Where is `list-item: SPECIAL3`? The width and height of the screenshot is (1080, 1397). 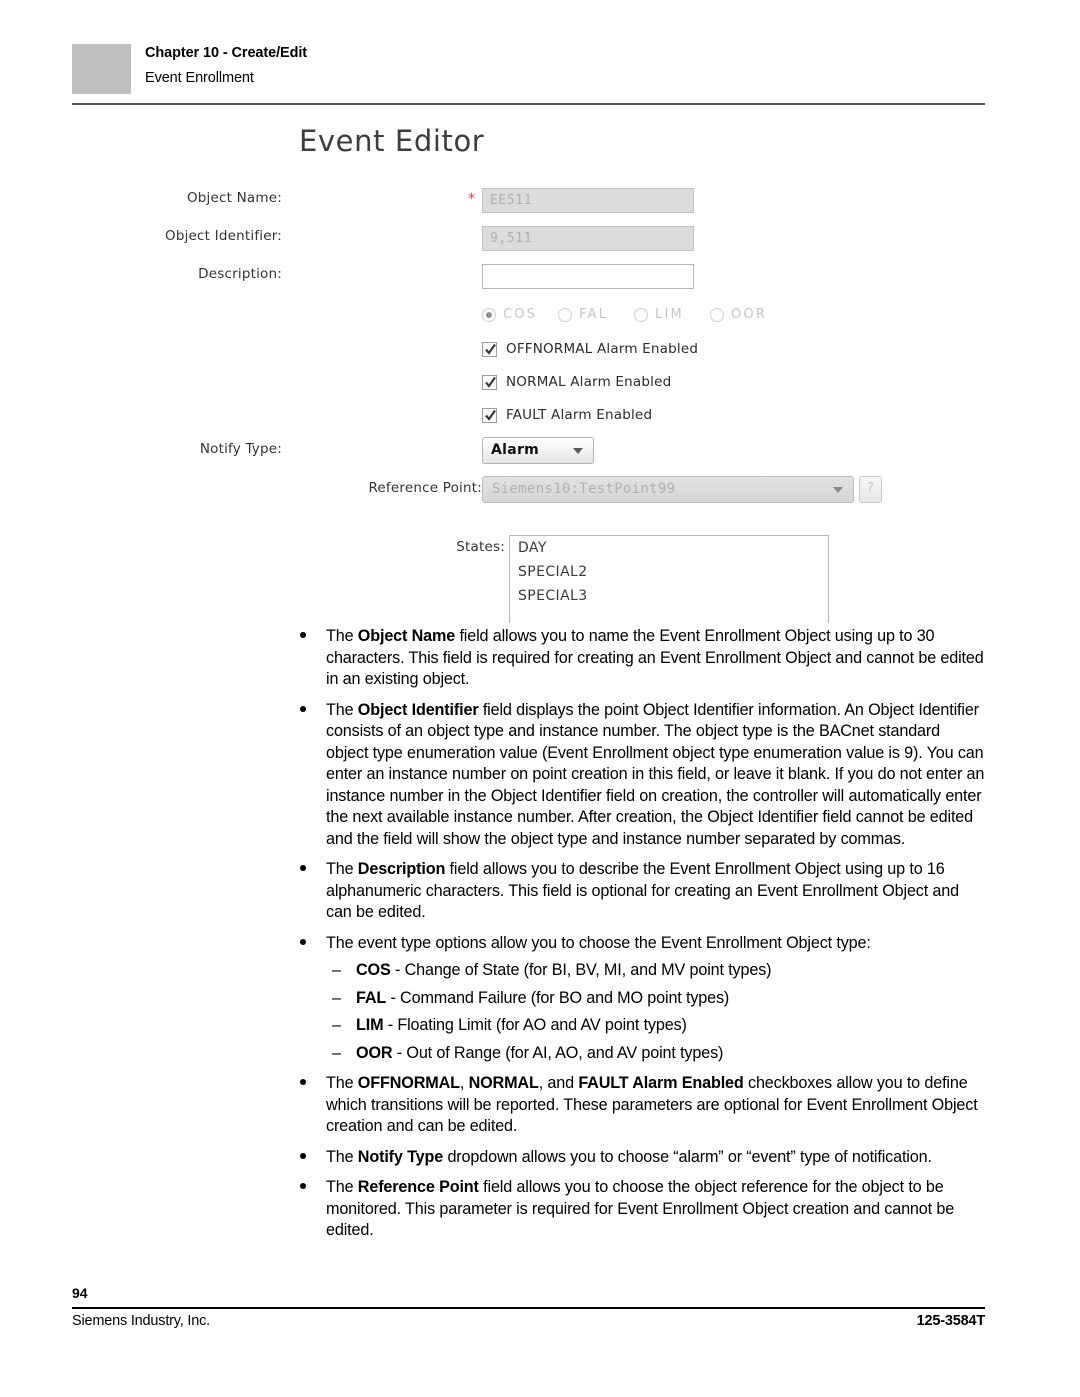 list-item: SPECIAL3 is located at coordinates (669, 596).